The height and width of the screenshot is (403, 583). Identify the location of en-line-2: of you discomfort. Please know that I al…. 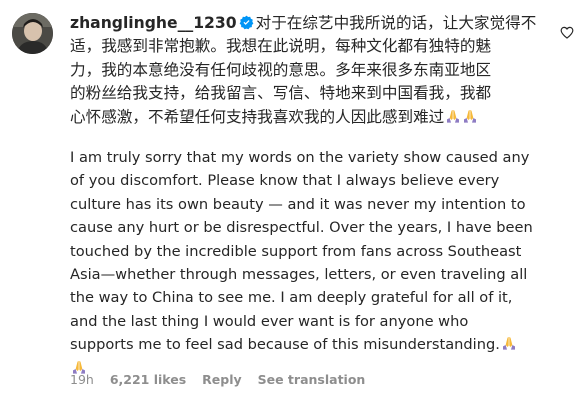
(285, 181).